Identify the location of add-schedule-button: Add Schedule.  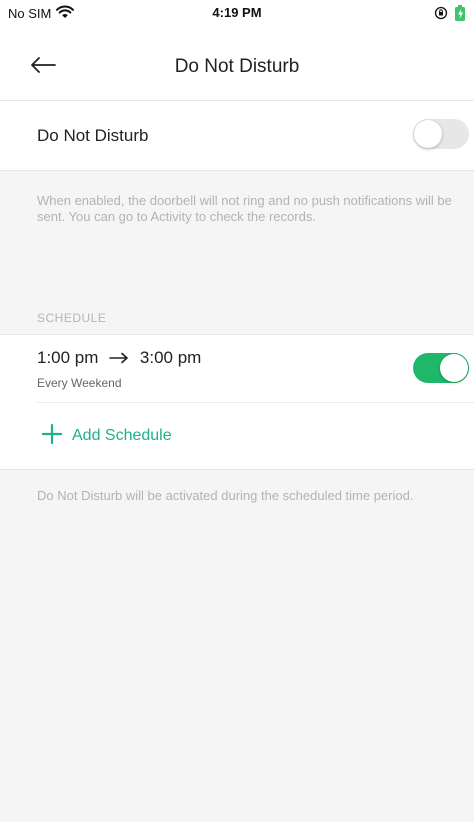
(106, 436).